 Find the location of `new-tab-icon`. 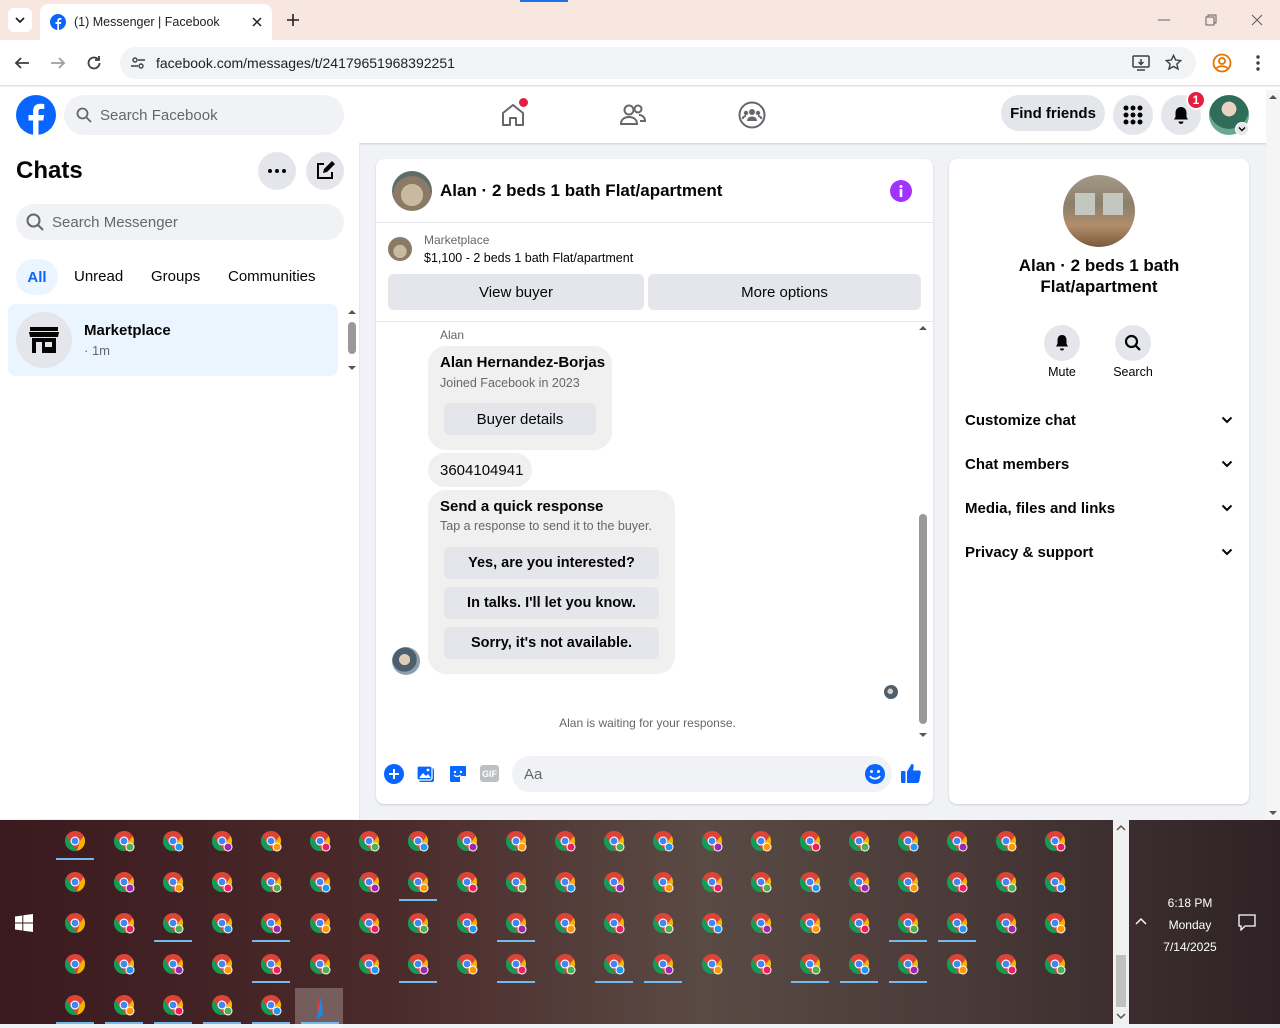

new-tab-icon is located at coordinates (293, 20).